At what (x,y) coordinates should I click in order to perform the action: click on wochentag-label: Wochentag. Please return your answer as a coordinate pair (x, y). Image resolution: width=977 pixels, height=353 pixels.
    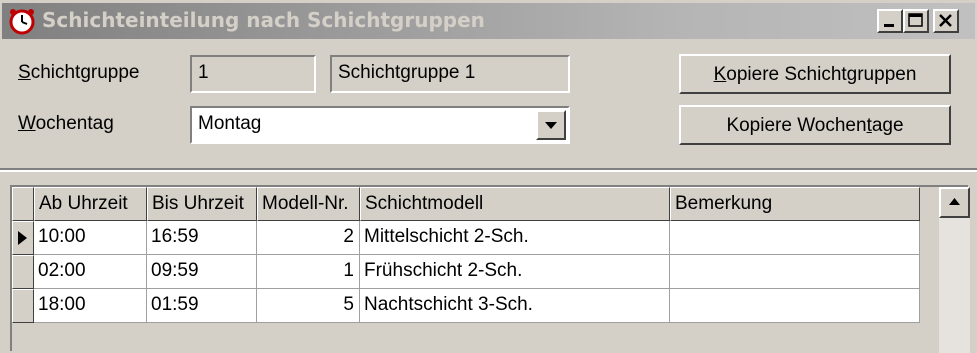
    Looking at the image, I should click on (66, 123).